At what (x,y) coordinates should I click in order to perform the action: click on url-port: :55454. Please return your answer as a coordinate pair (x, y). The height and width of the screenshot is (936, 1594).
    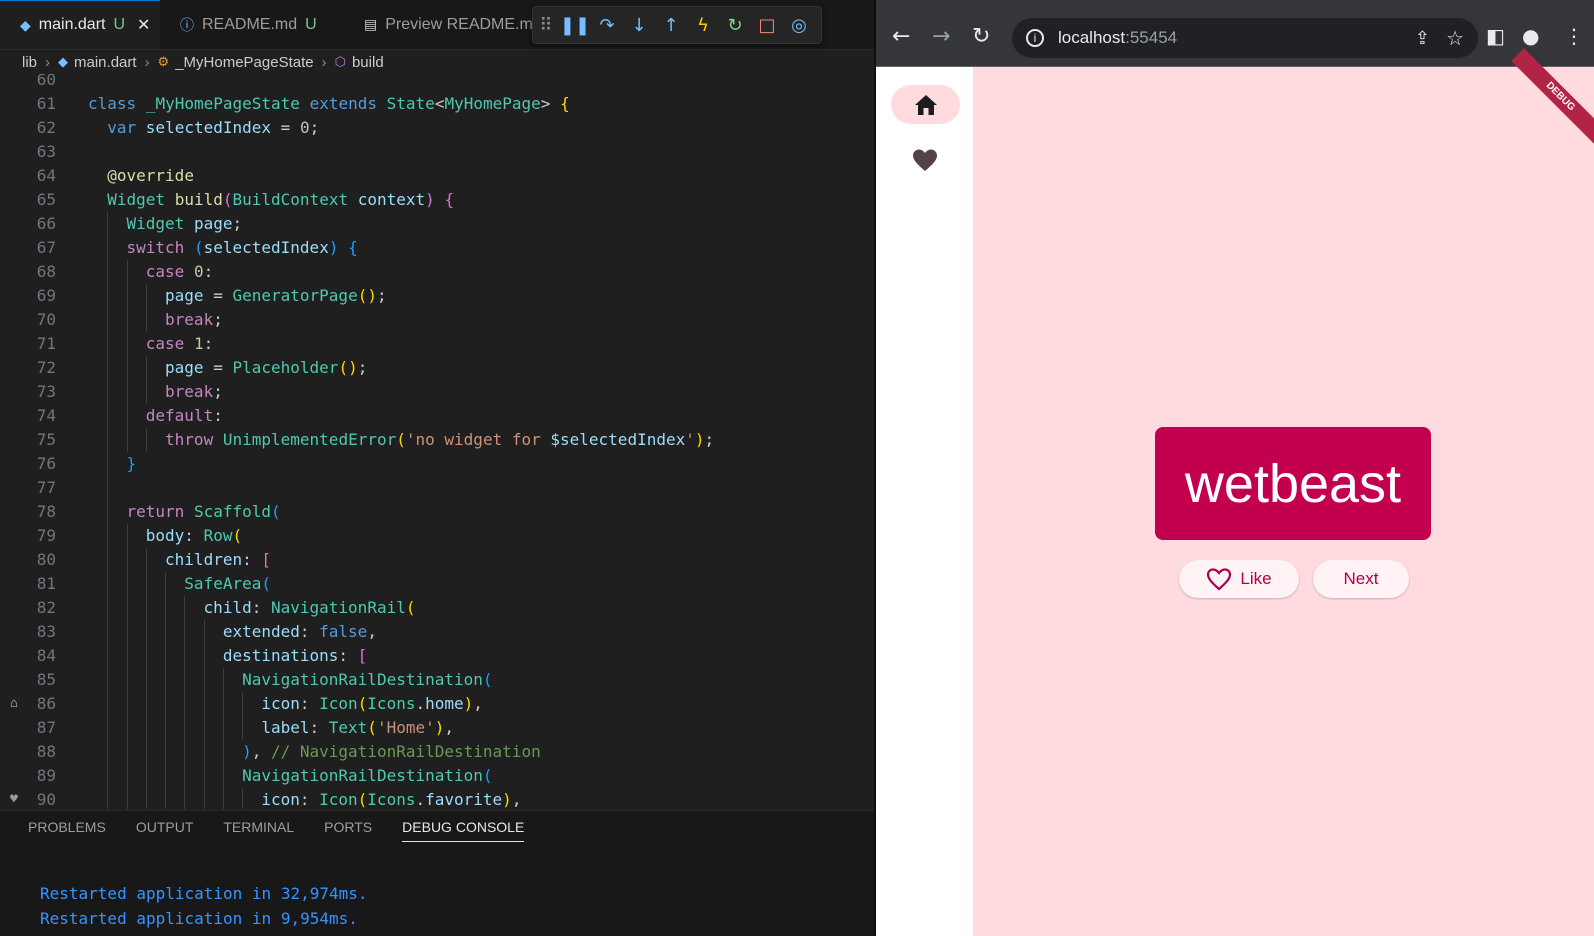
    Looking at the image, I should click on (1151, 37).